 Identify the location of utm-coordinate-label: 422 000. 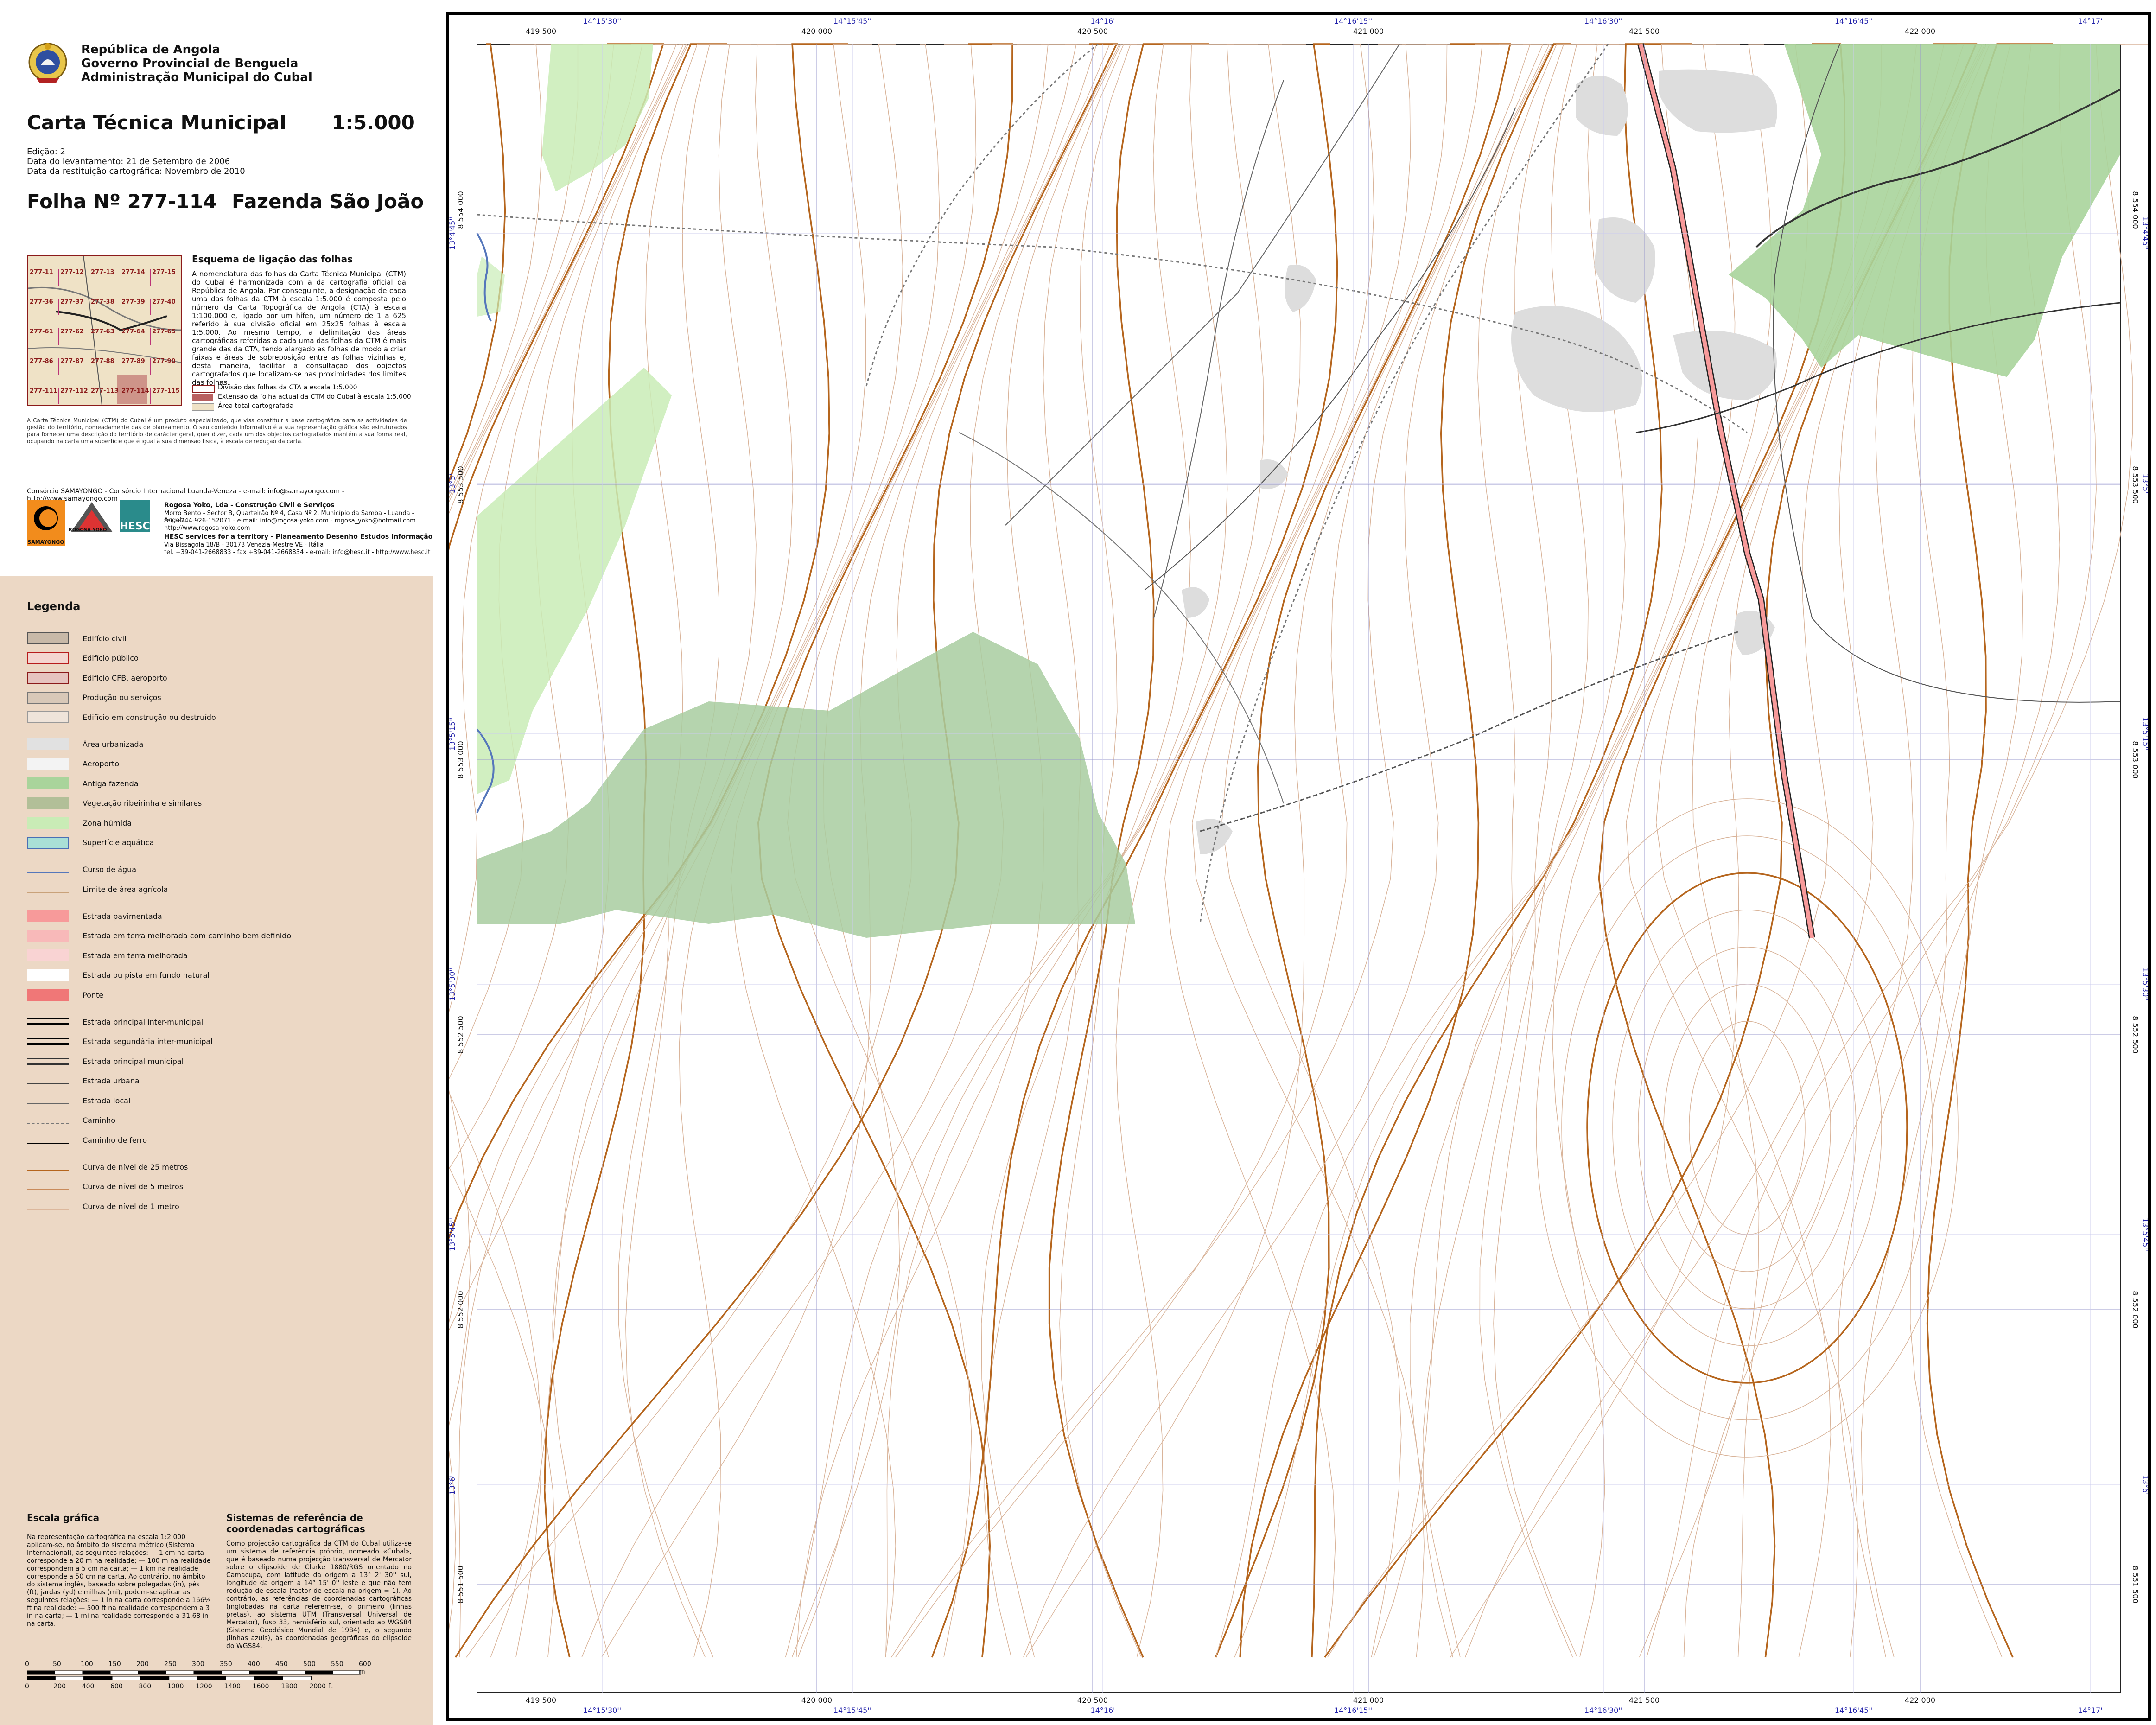
(1920, 1700).